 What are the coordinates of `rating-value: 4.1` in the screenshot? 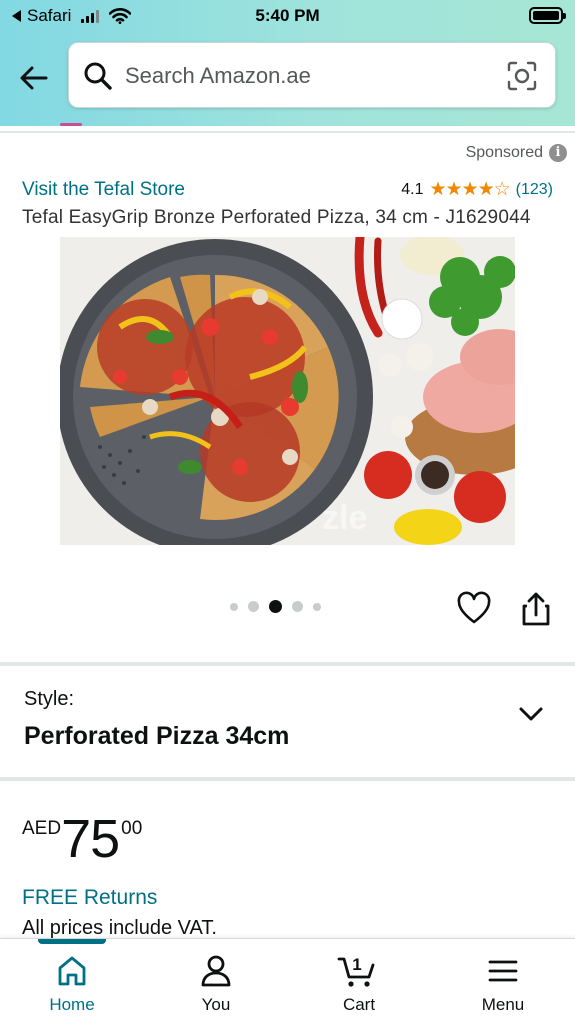 It's located at (412, 189).